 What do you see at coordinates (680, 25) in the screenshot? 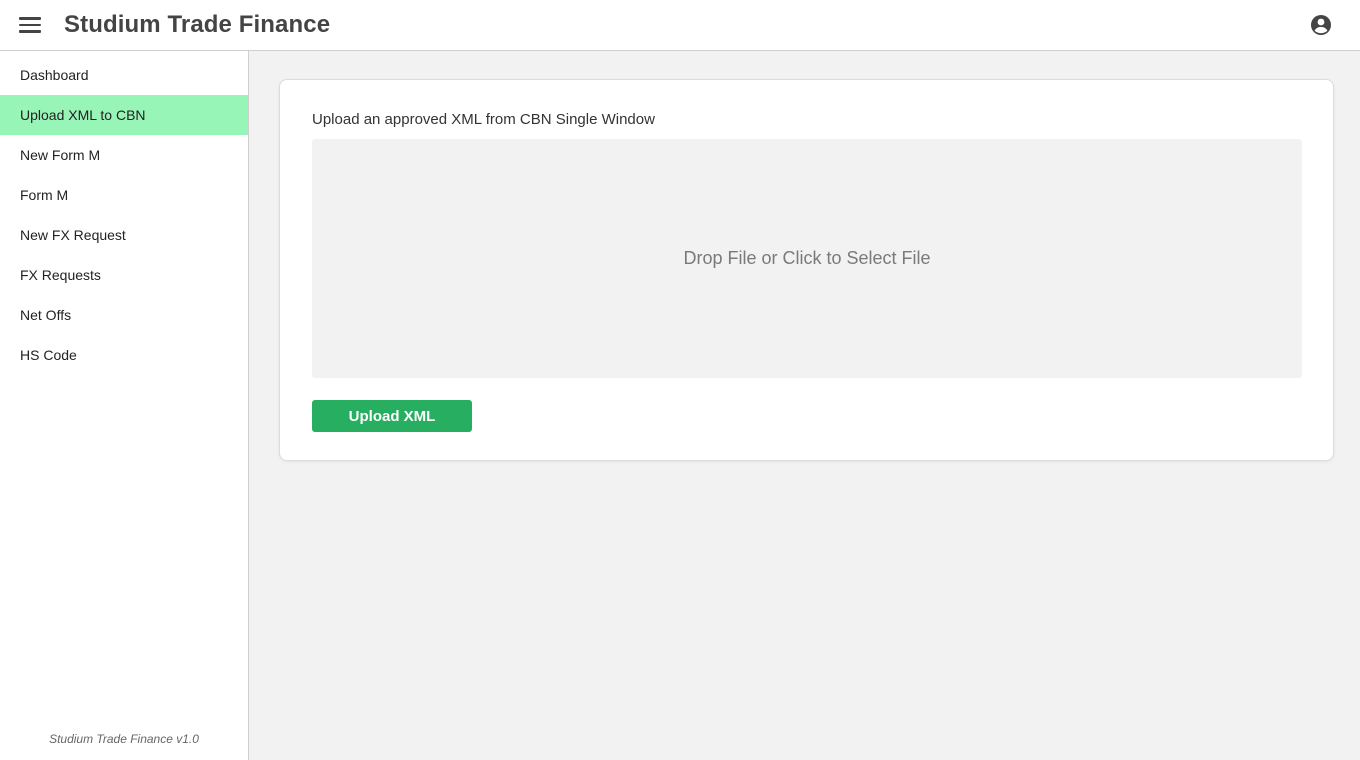
I see `app-bar: Studium Trade Finance` at bounding box center [680, 25].